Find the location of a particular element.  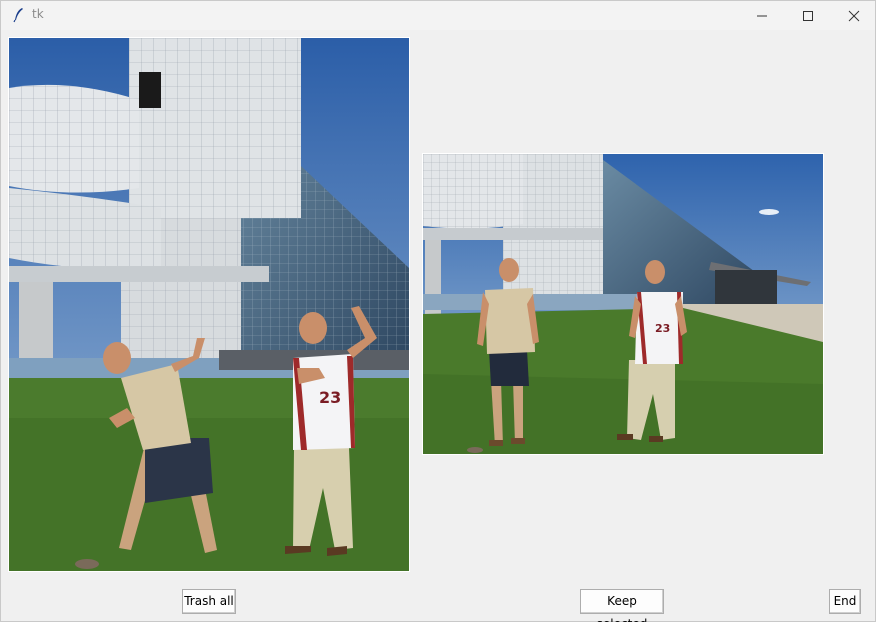

close-button is located at coordinates (853, 15).